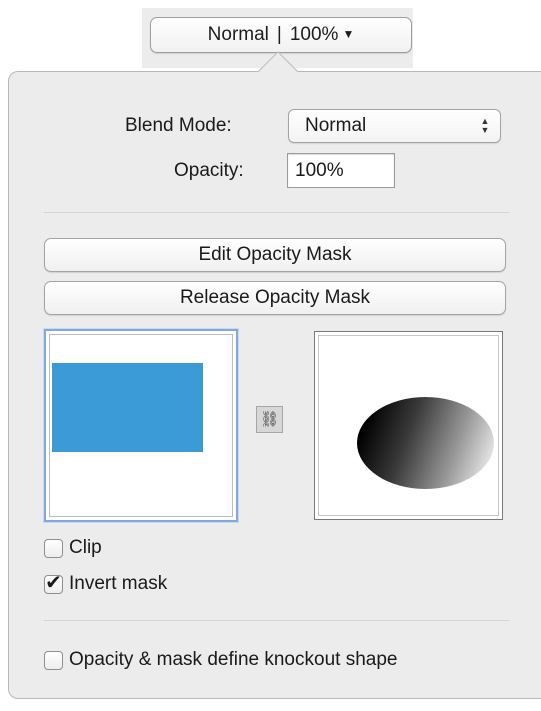 This screenshot has height=711, width=541. What do you see at coordinates (275, 298) in the screenshot?
I see `release-opacity-mask-button: Release Opacity Mask` at bounding box center [275, 298].